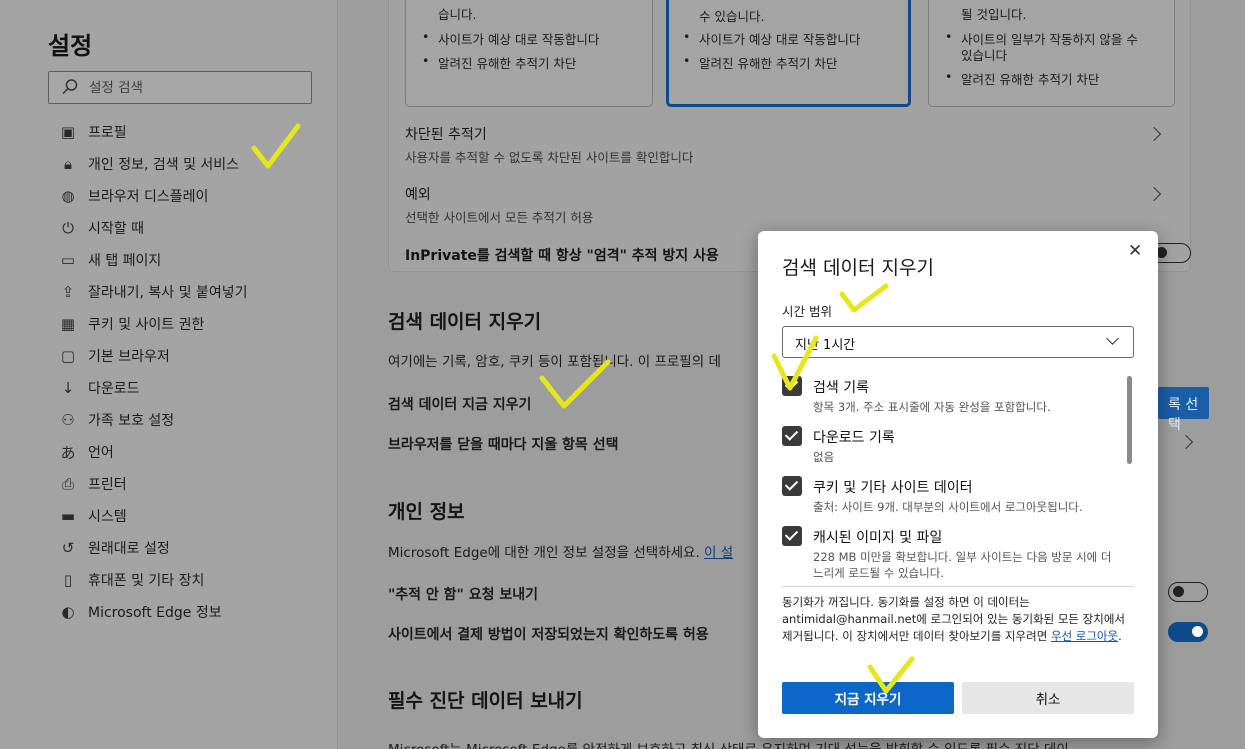 The width and height of the screenshot is (1245, 749). I want to click on sidebar-item: ⇪ 잘라내기, 복사 및 붙여넣기, so click(193, 292).